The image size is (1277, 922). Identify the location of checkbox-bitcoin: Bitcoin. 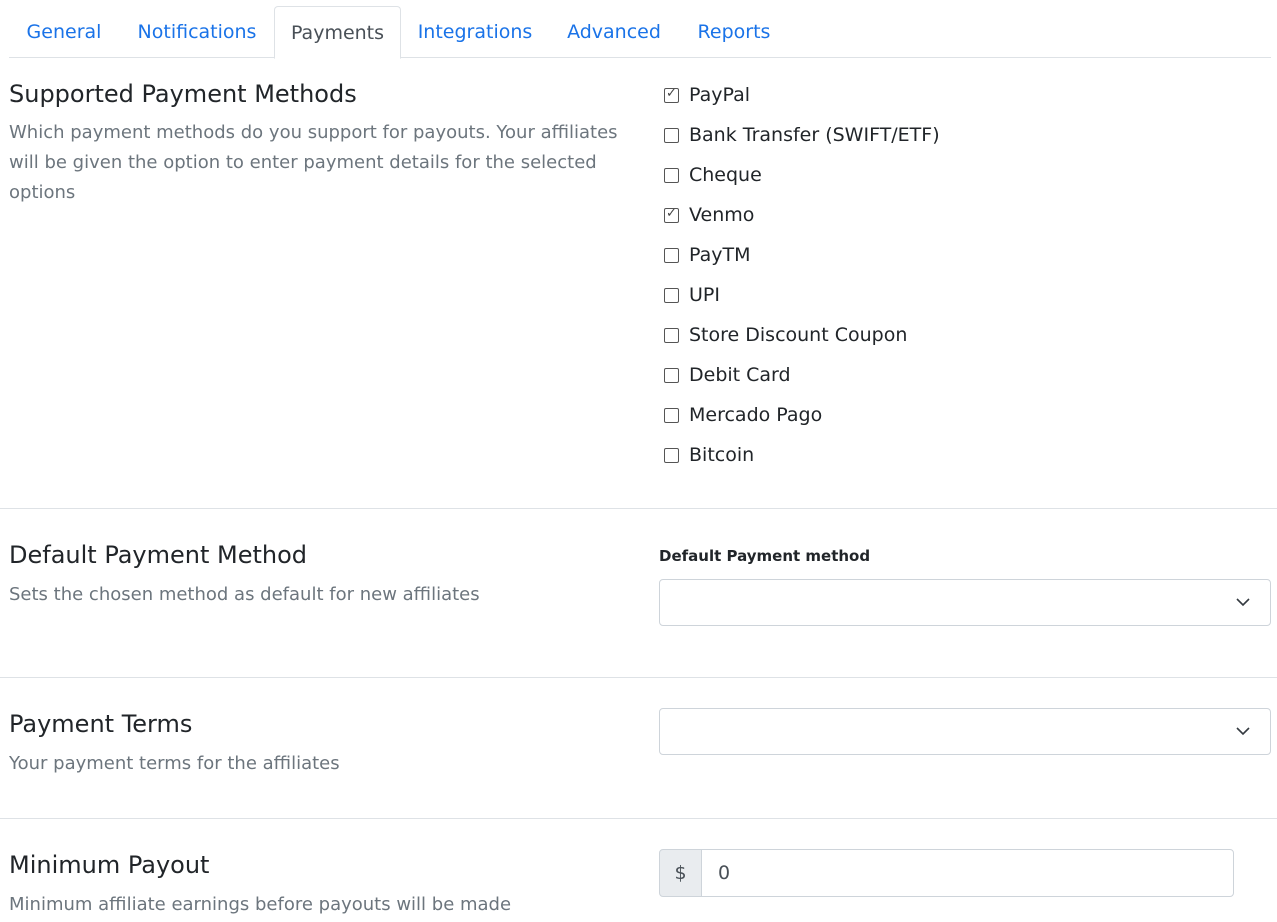
(864, 455).